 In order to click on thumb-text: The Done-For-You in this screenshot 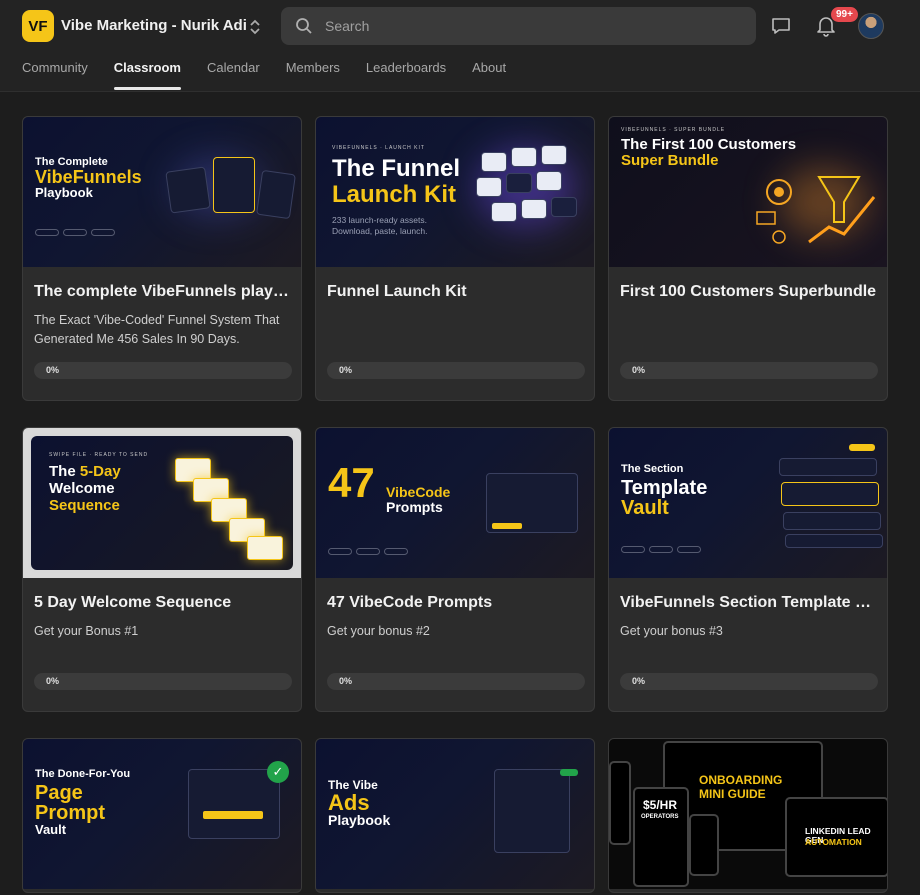, I will do `click(83, 774)`.